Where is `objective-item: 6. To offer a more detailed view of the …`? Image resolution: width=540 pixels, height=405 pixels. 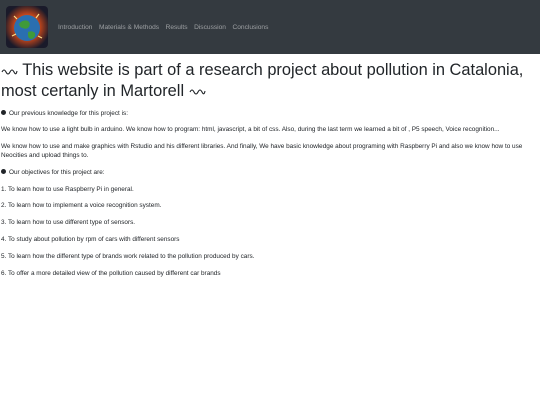
objective-item: 6. To offer a more detailed view of the … is located at coordinates (111, 274).